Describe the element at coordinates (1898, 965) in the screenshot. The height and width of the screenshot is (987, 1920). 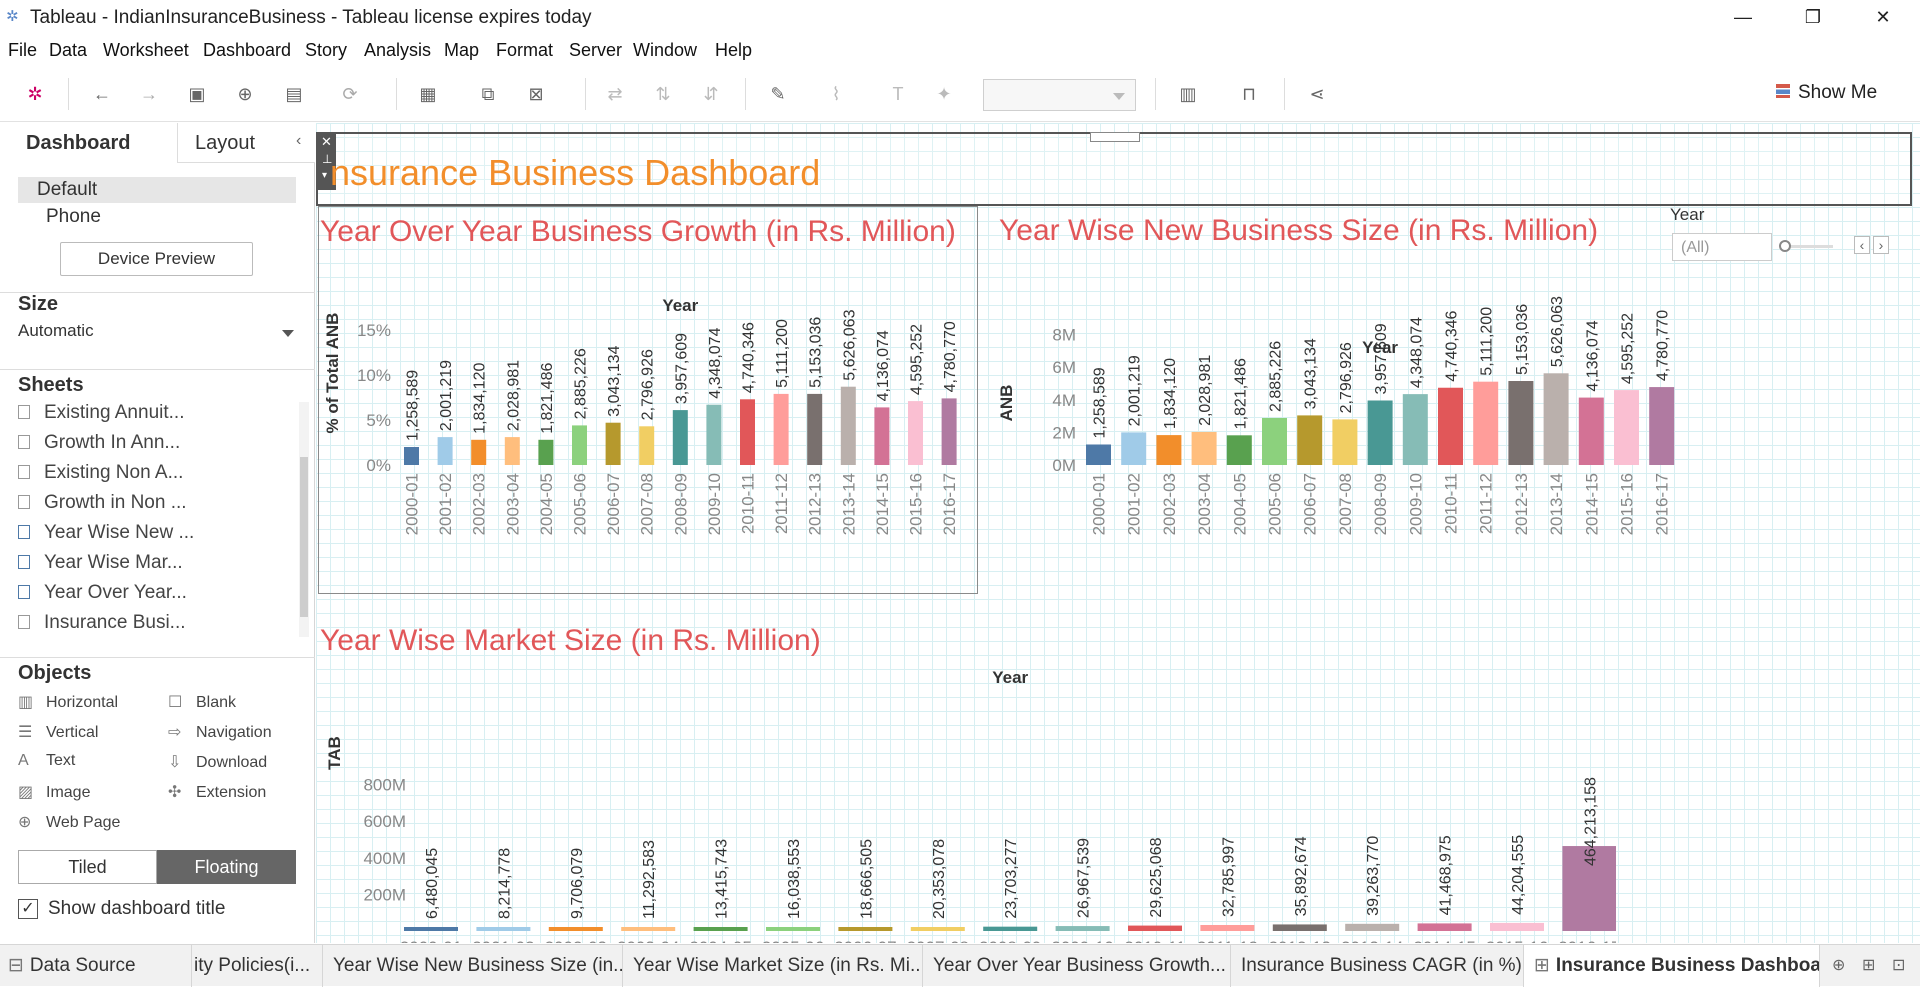
I see `new-story-icon: ⊡` at that location.